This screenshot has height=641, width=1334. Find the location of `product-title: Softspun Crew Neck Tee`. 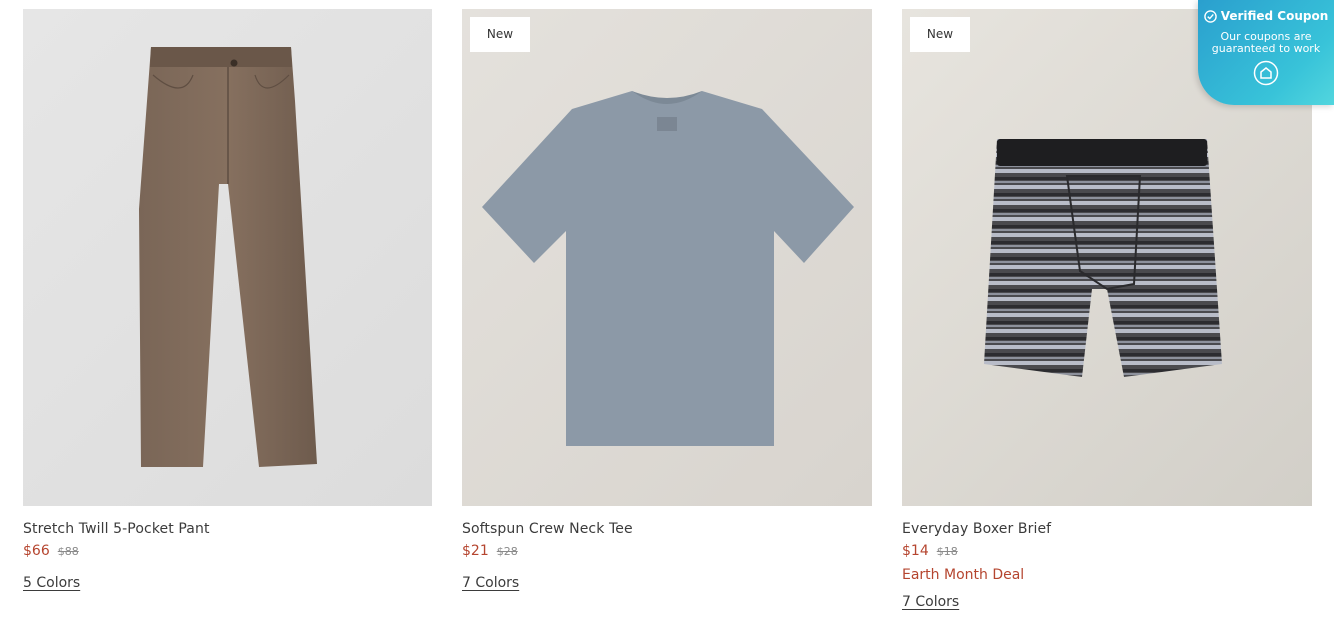

product-title: Softspun Crew Neck Tee is located at coordinates (667, 529).